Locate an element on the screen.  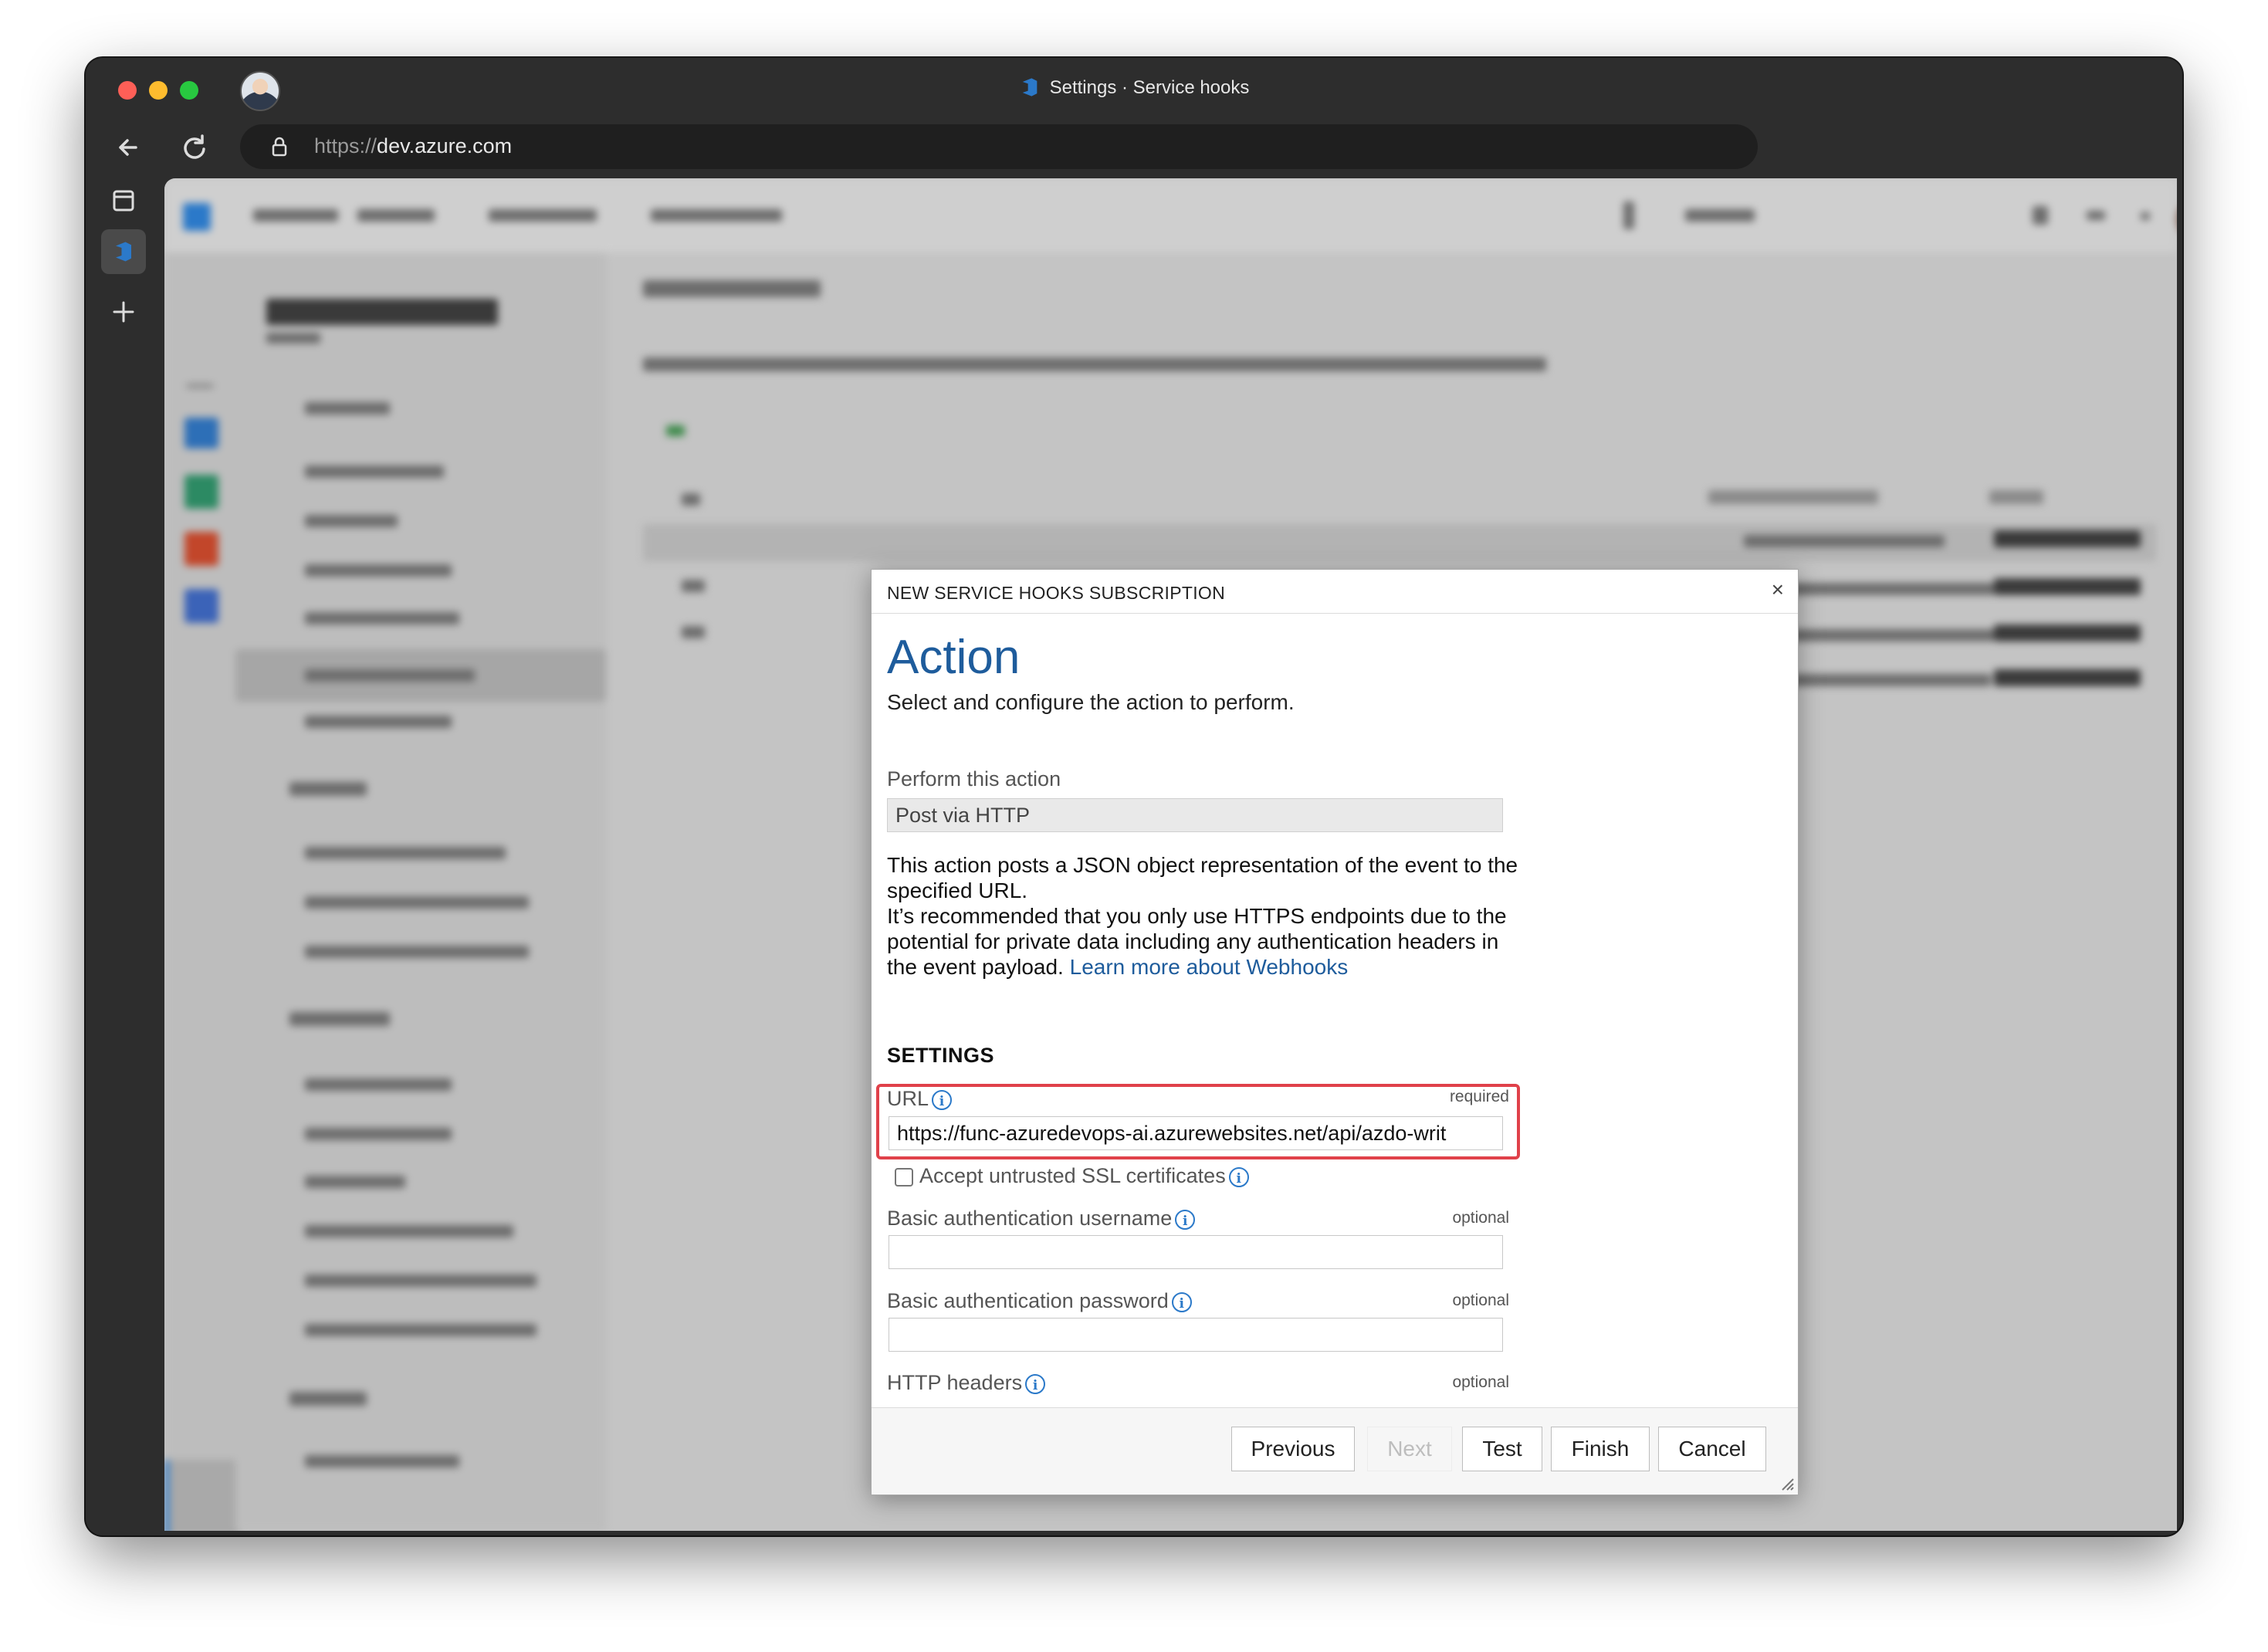
next-button: Next is located at coordinates (1409, 1449).